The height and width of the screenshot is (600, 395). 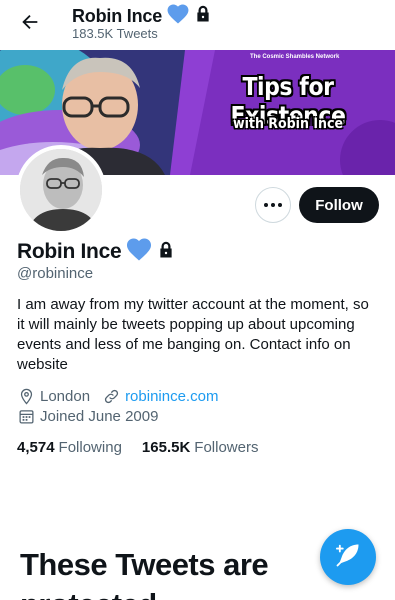 I want to click on banner-subtitle: with Robin Ince, so click(x=288, y=124).